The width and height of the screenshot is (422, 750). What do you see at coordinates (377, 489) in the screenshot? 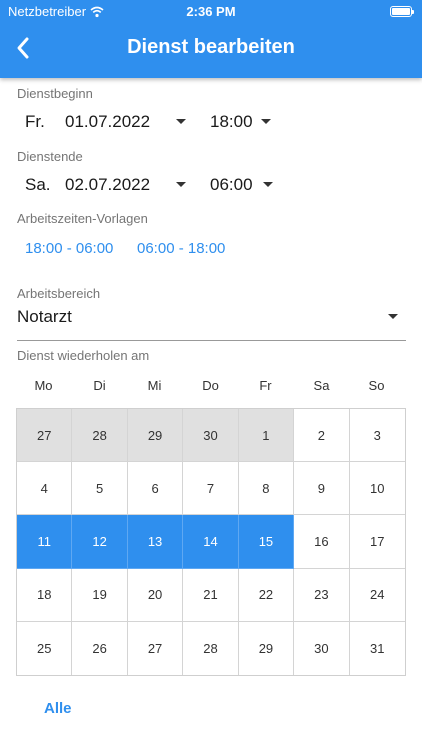
I see `calendar-day-cell: 10` at bounding box center [377, 489].